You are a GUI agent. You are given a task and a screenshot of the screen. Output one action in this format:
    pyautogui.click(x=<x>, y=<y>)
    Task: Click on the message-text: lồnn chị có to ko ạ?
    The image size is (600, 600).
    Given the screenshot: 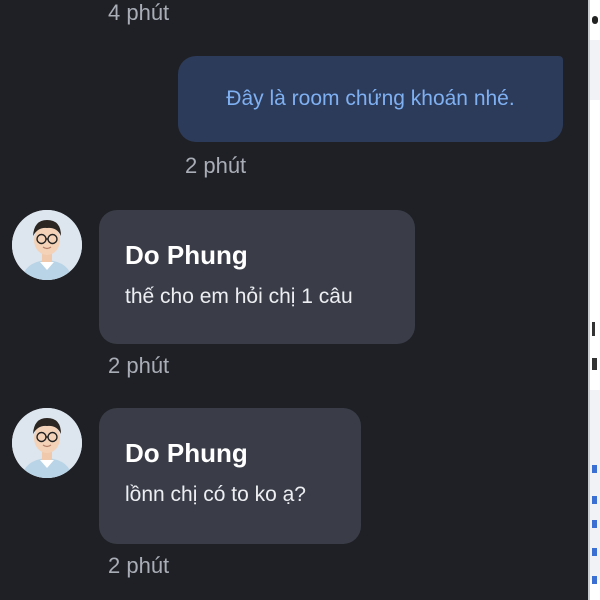 What is the action you would take?
    pyautogui.click(x=215, y=494)
    